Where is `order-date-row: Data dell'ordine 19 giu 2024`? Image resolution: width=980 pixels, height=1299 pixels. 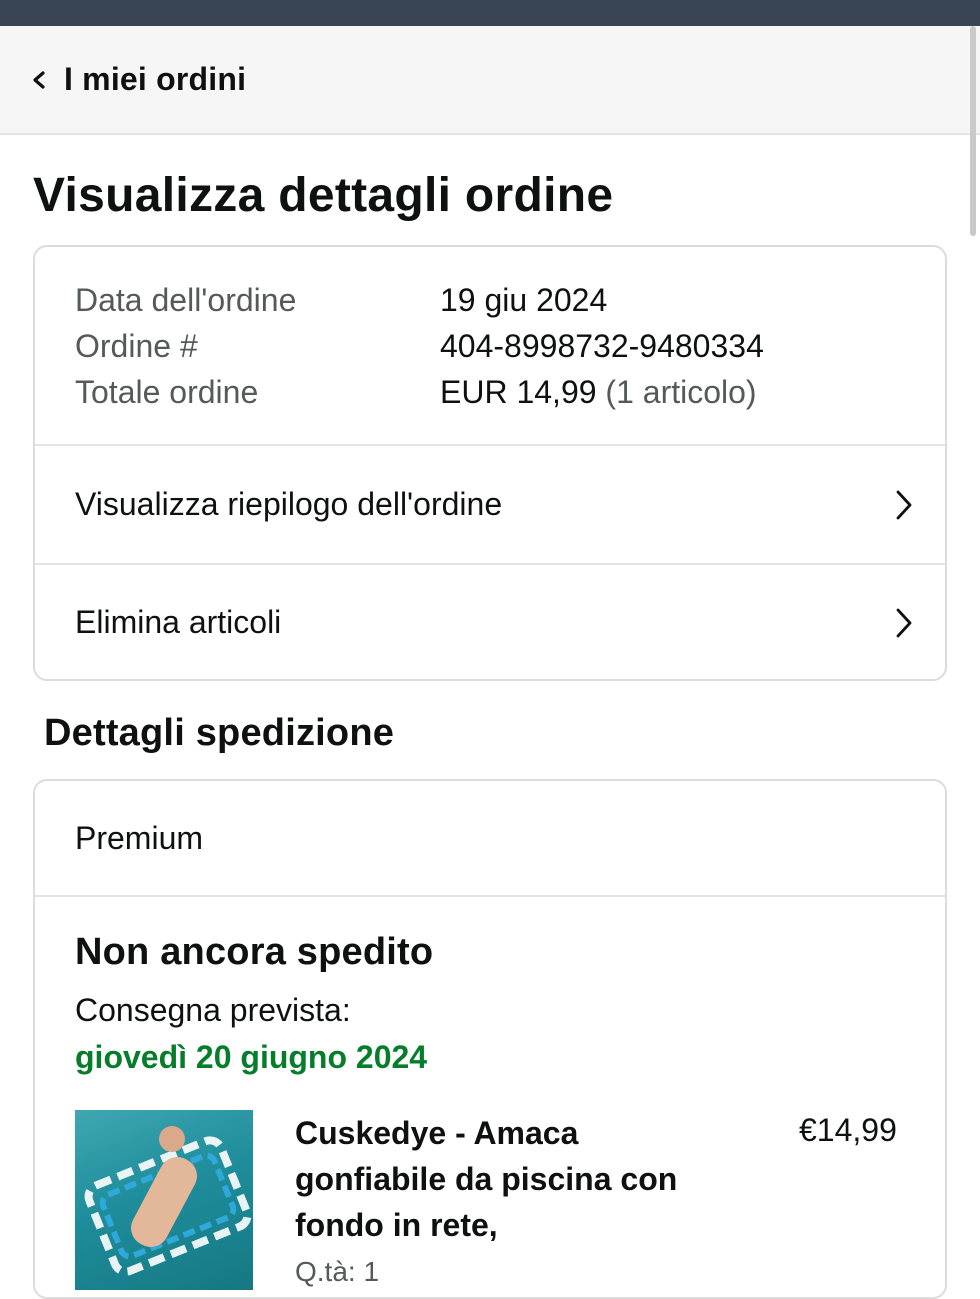 order-date-row: Data dell'ordine 19 giu 2024 is located at coordinates (510, 300).